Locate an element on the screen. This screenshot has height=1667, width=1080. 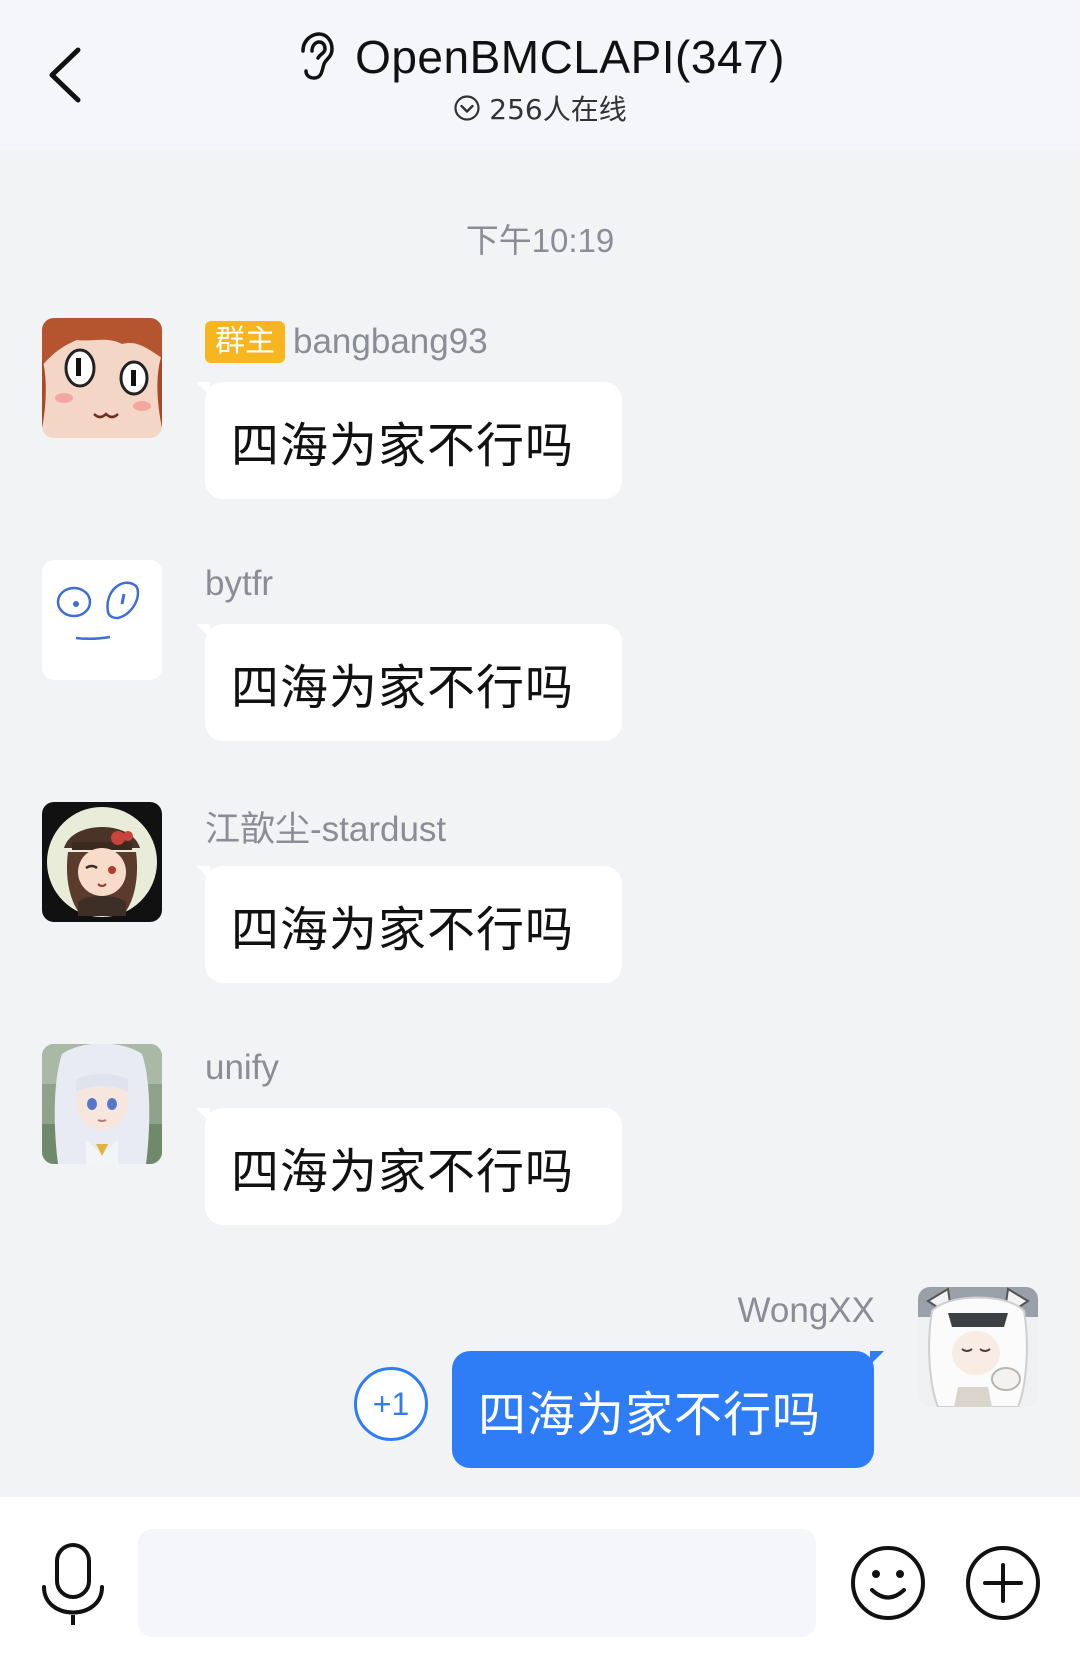
plus-one-button: +1 is located at coordinates (391, 1404).